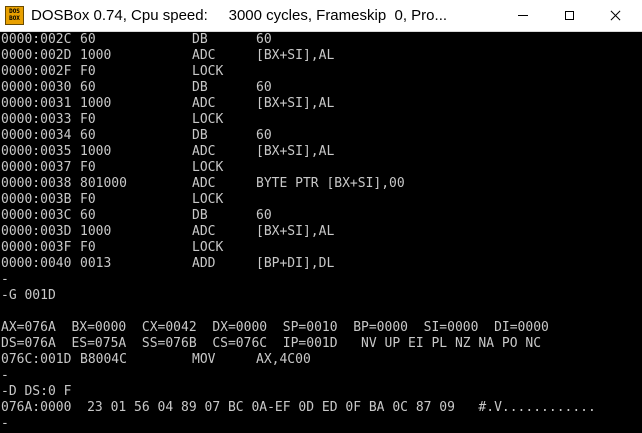 This screenshot has width=642, height=433. I want to click on address: 0000:0040, so click(36, 263).